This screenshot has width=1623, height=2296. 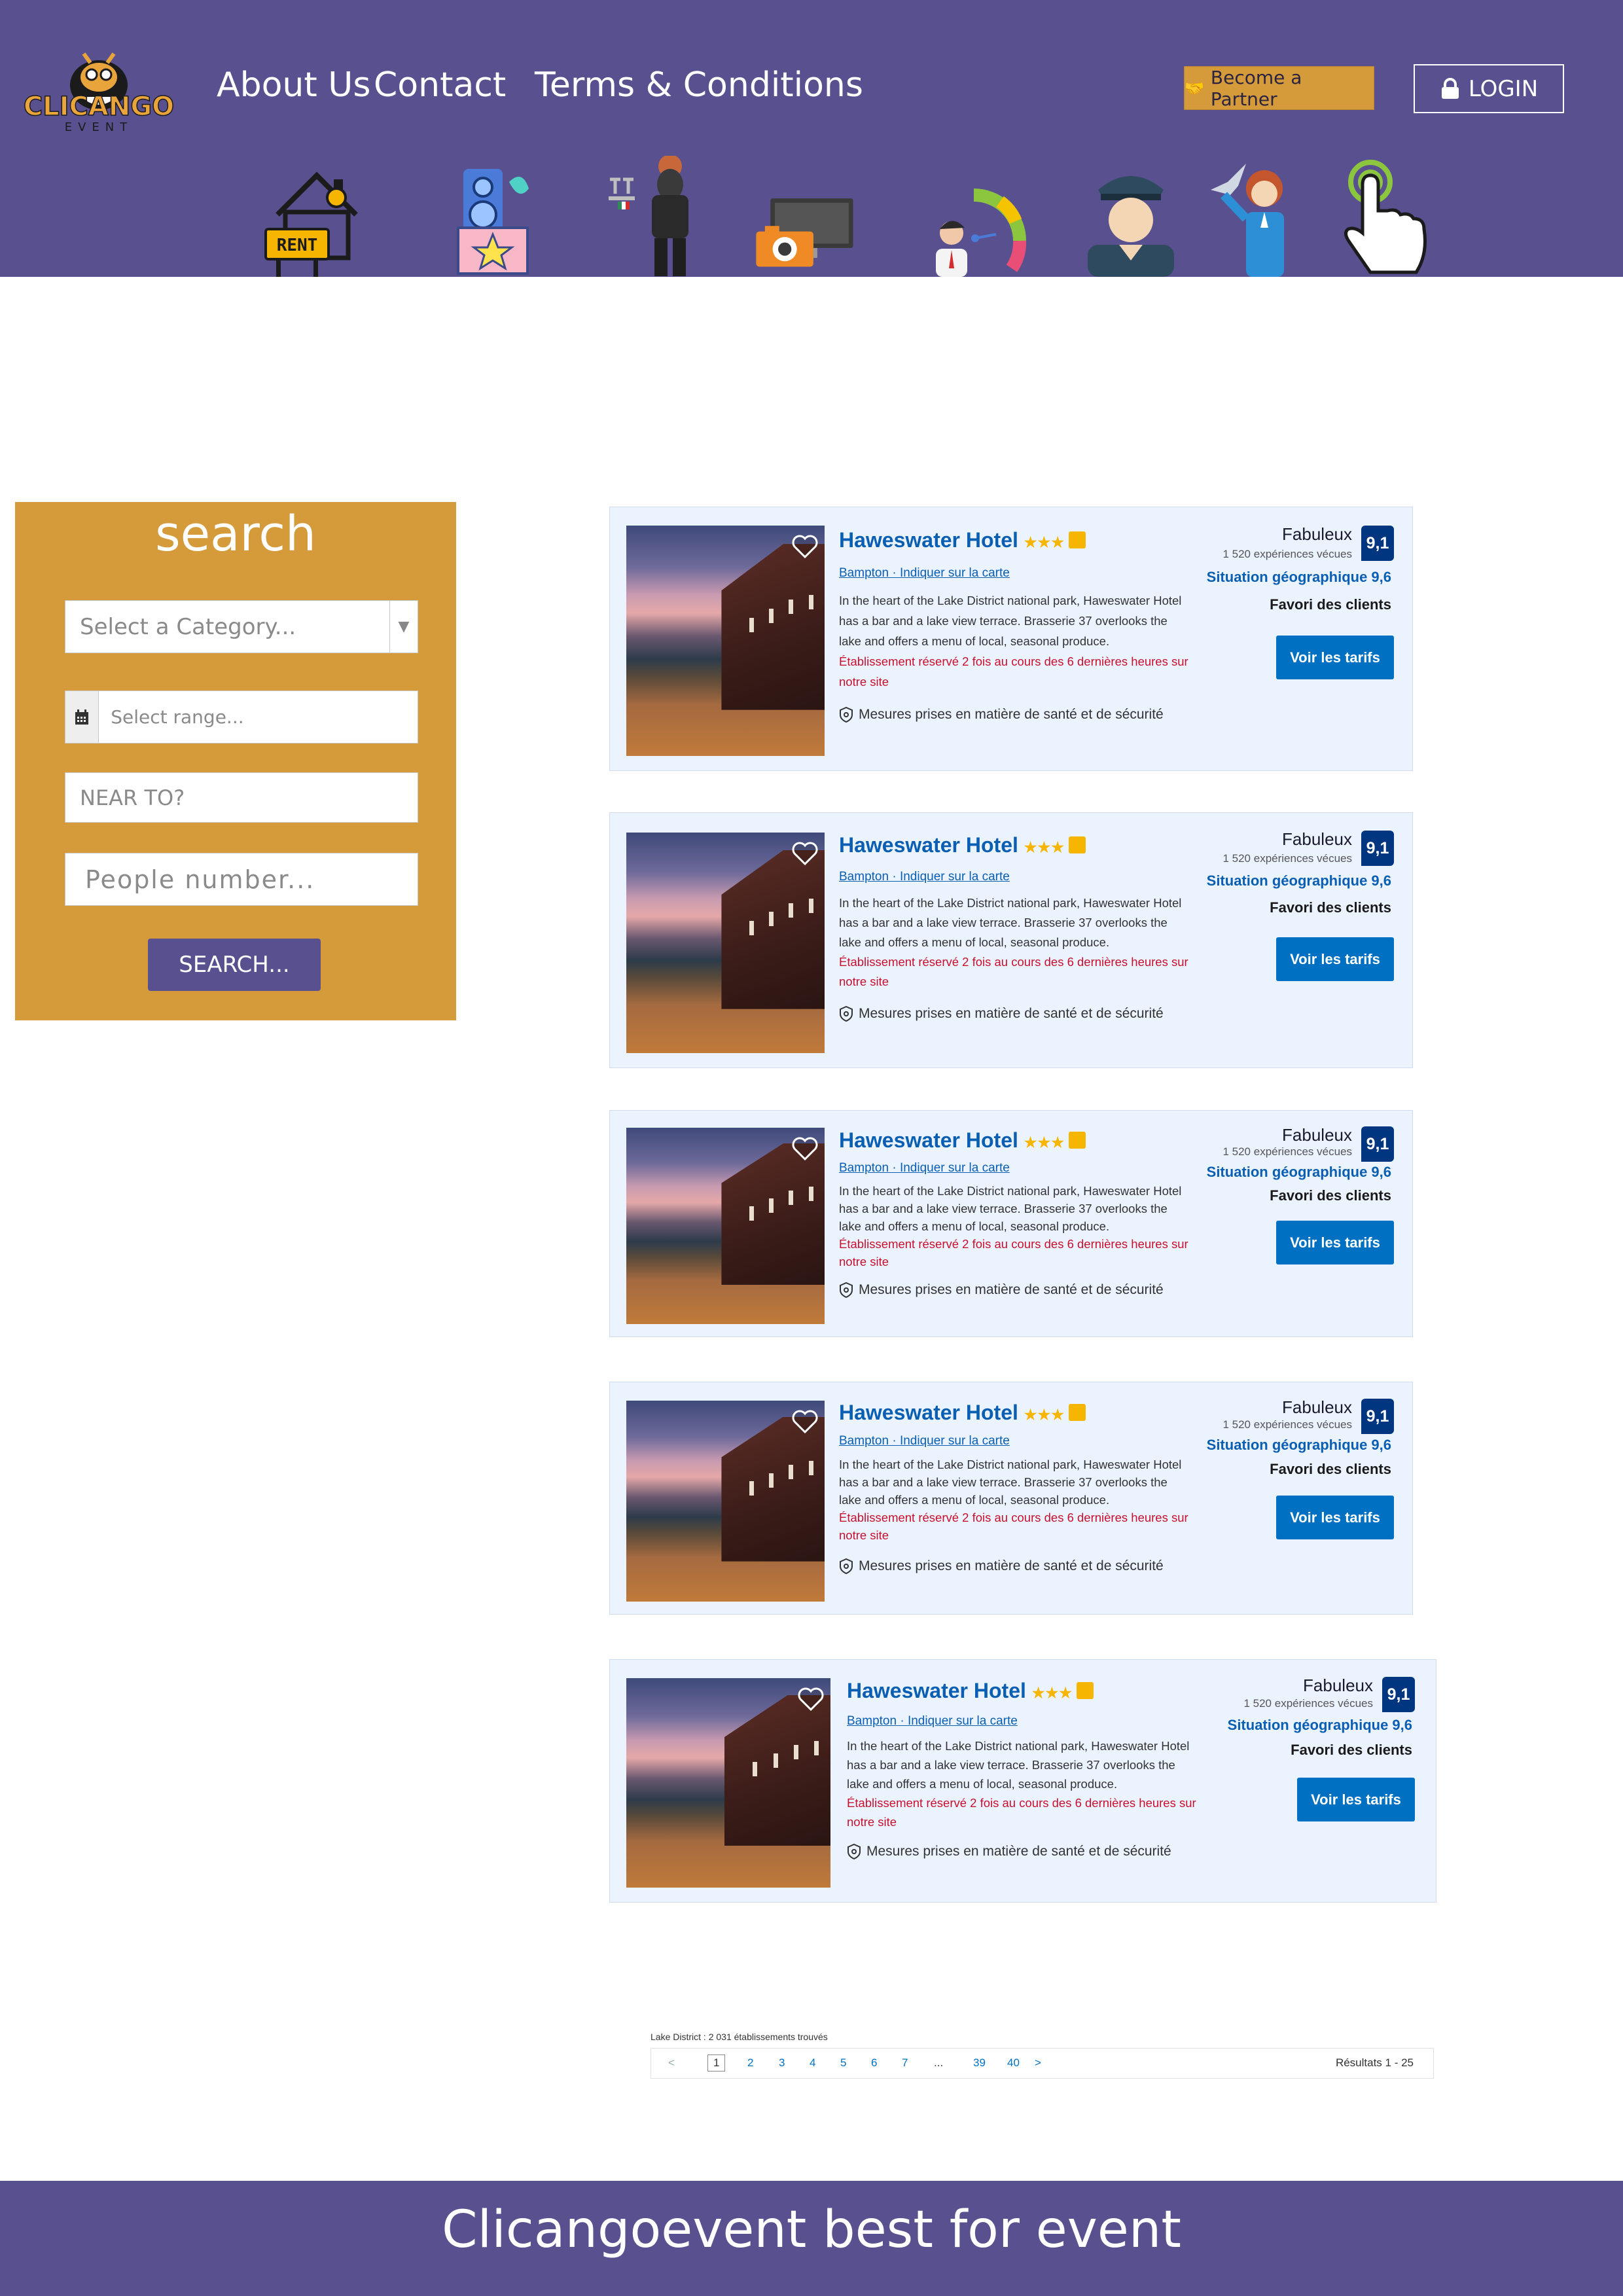 I want to click on page-link: 5, so click(x=843, y=2063).